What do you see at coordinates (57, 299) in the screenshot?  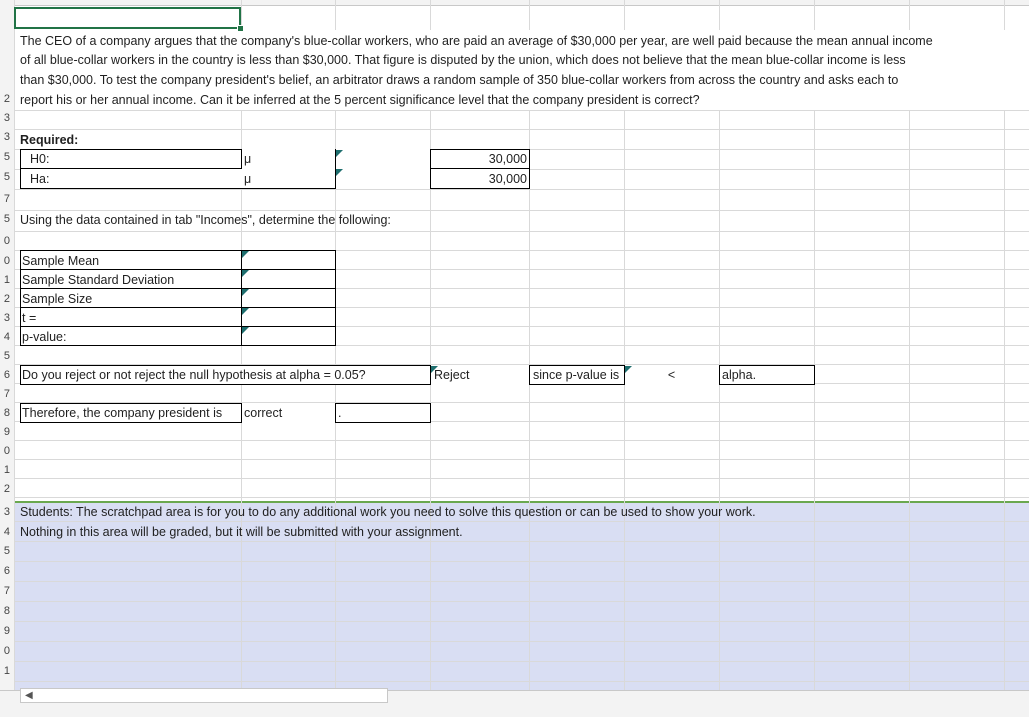 I see `sample-size-label: Sample Size` at bounding box center [57, 299].